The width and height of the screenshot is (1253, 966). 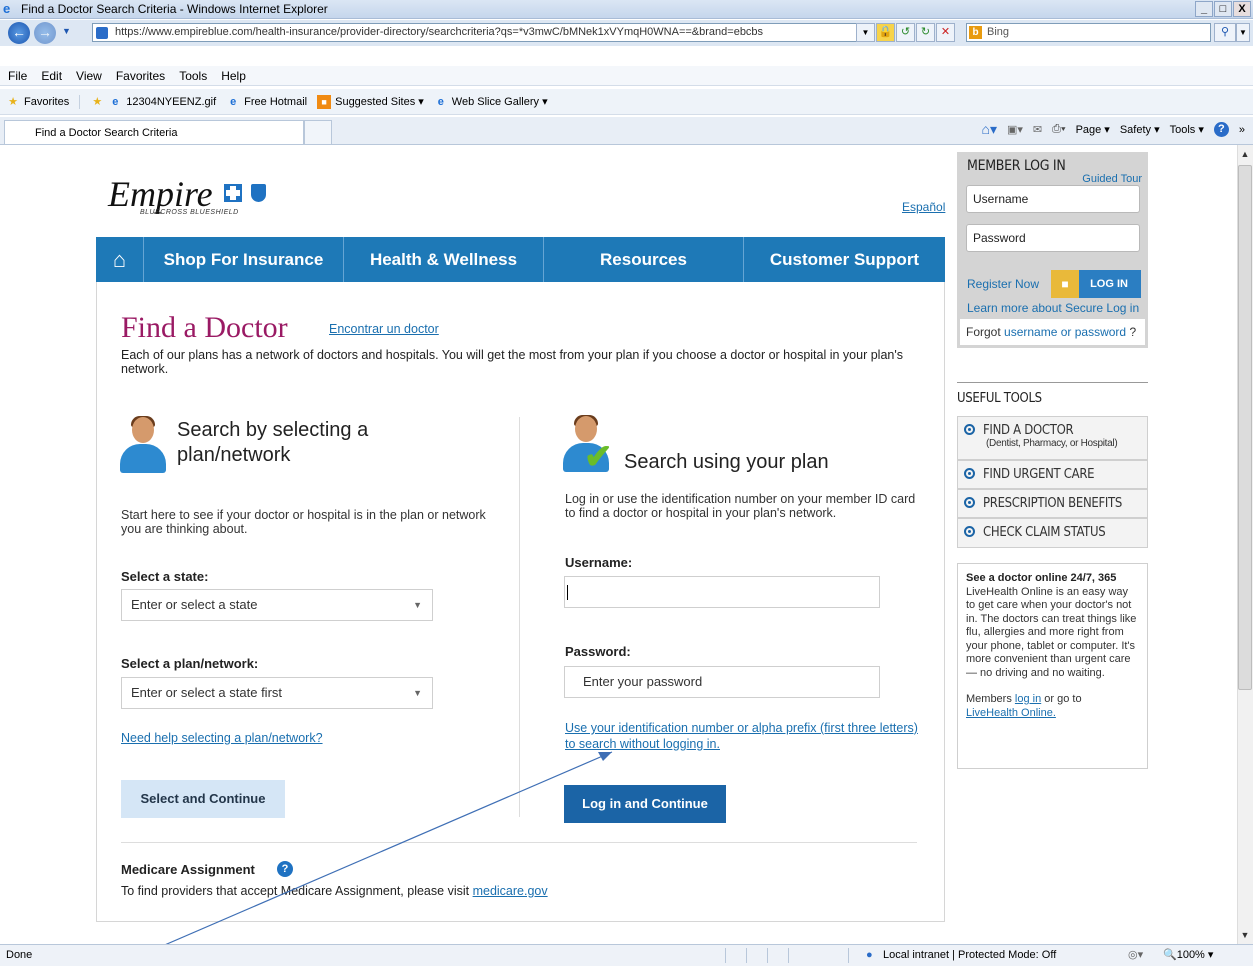 I want to click on menu-help: Help, so click(x=233, y=76).